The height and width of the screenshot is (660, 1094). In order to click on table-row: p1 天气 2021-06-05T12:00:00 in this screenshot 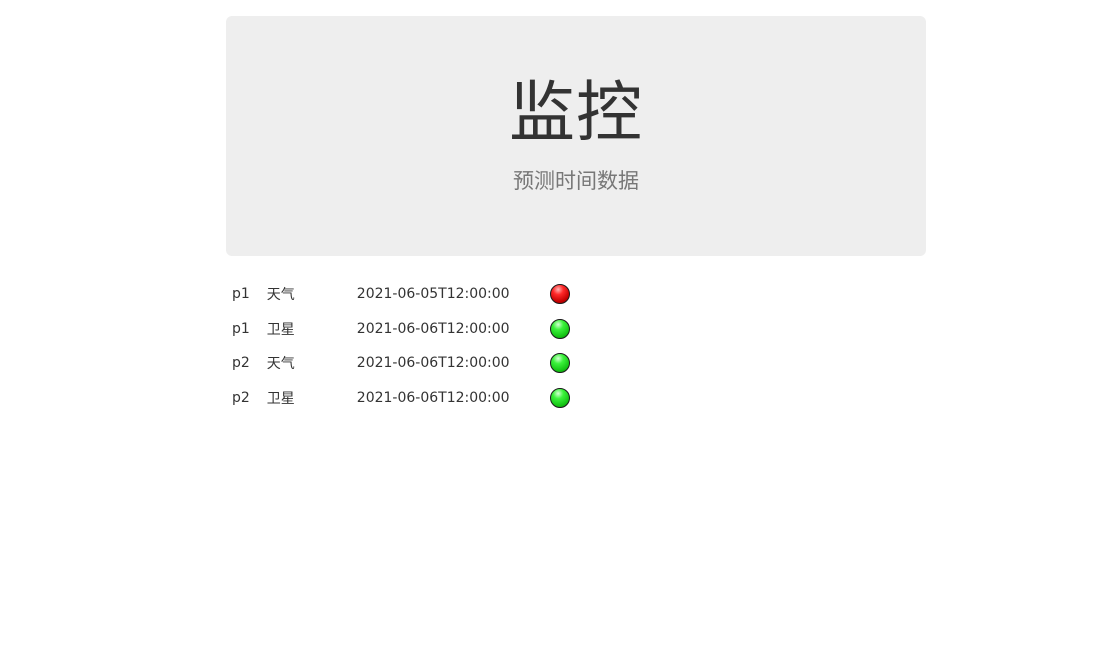, I will do `click(403, 294)`.